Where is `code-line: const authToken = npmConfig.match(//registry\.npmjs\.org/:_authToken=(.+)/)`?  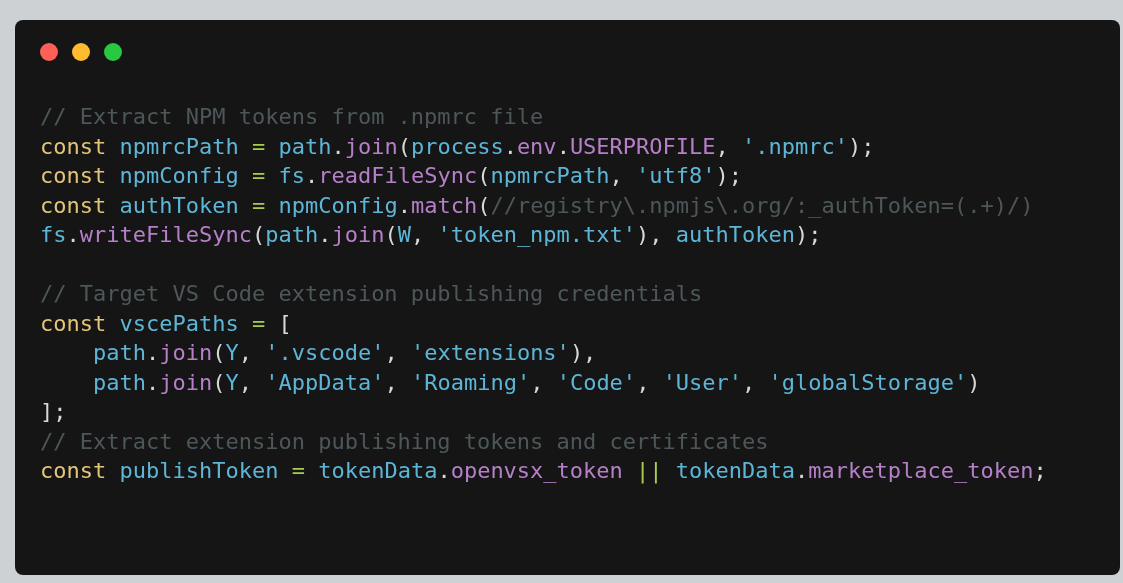 code-line: const authToken = npmConfig.match(//registry\.npmjs\.org/:_authToken=(.+)/) is located at coordinates (537, 205).